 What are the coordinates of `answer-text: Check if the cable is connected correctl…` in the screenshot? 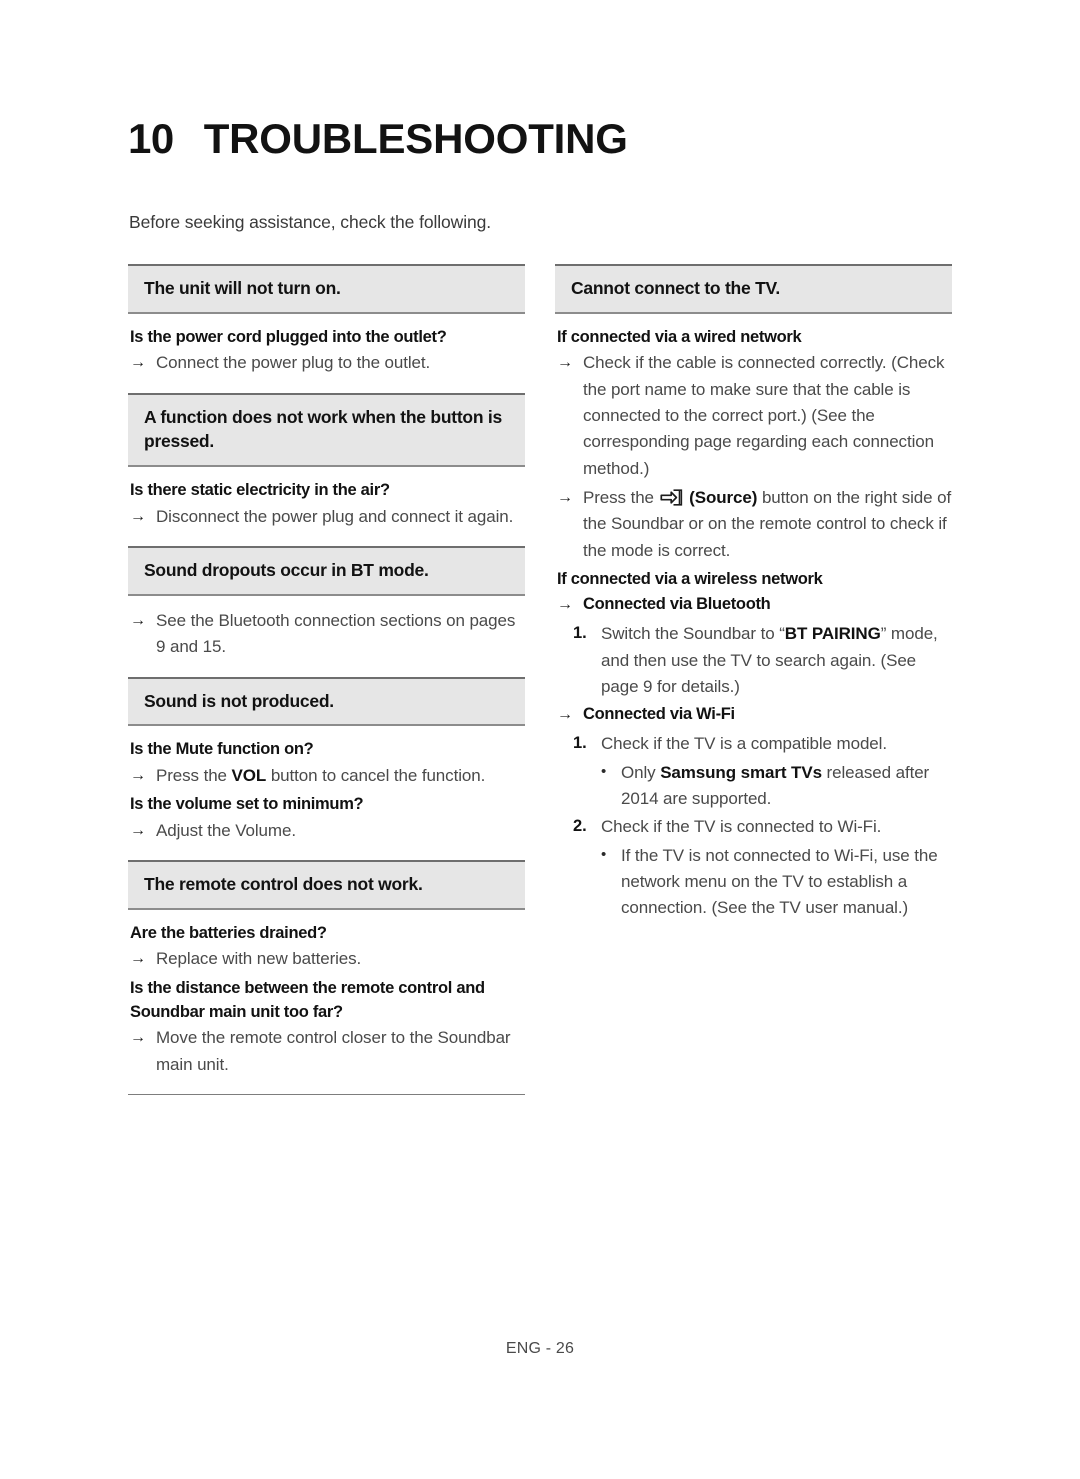 It's located at (764, 415).